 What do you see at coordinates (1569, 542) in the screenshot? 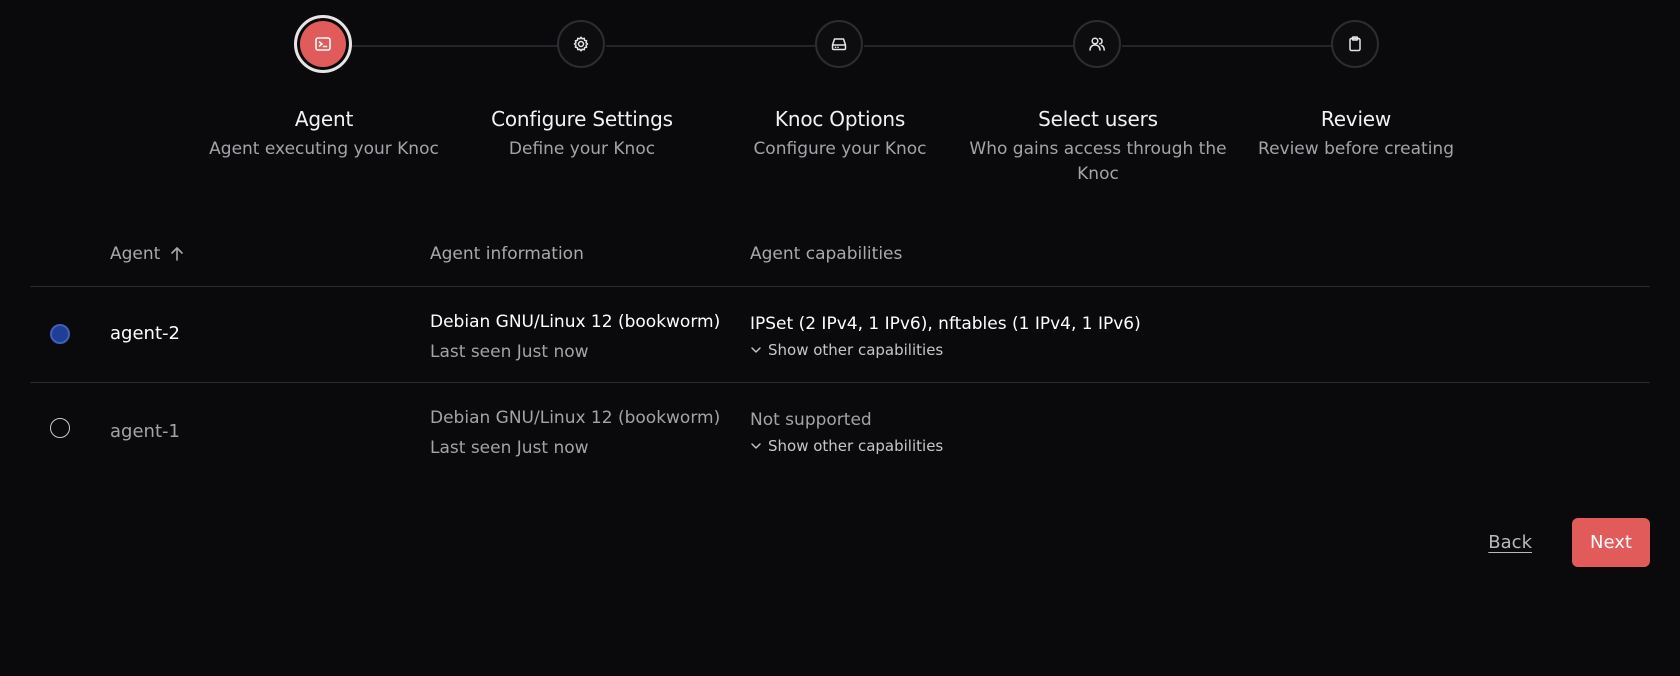
I see `wizard-footer: Back Next` at bounding box center [1569, 542].